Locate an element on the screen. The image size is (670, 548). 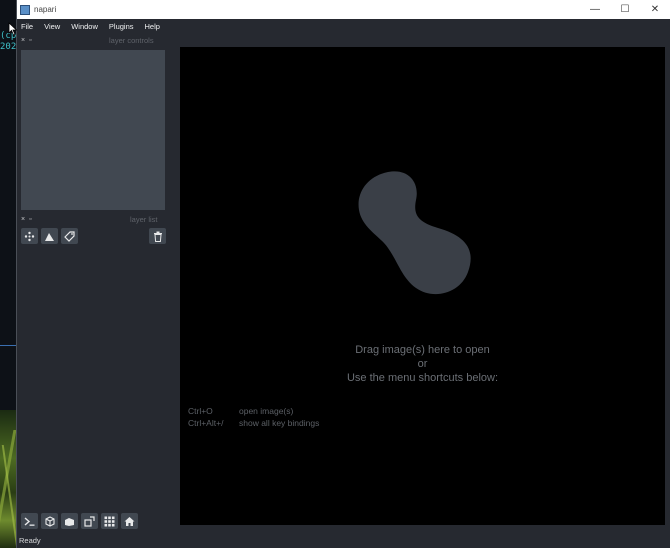
transpose-icon is located at coordinates (89, 521).